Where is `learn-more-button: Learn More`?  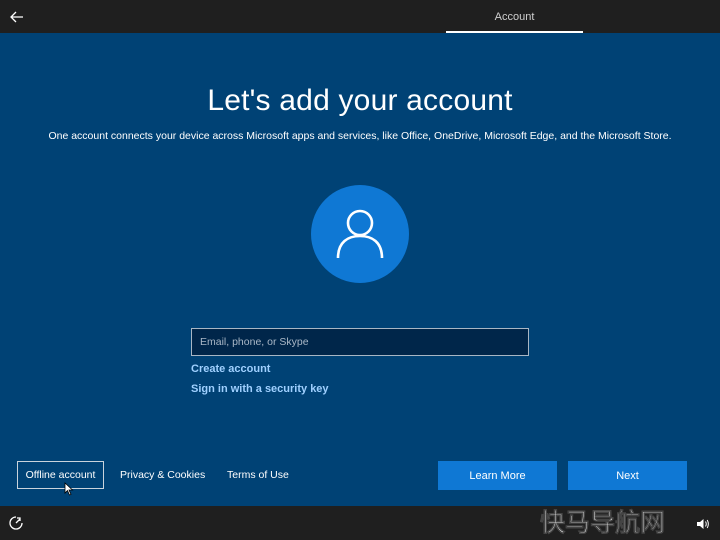 learn-more-button: Learn More is located at coordinates (497, 475).